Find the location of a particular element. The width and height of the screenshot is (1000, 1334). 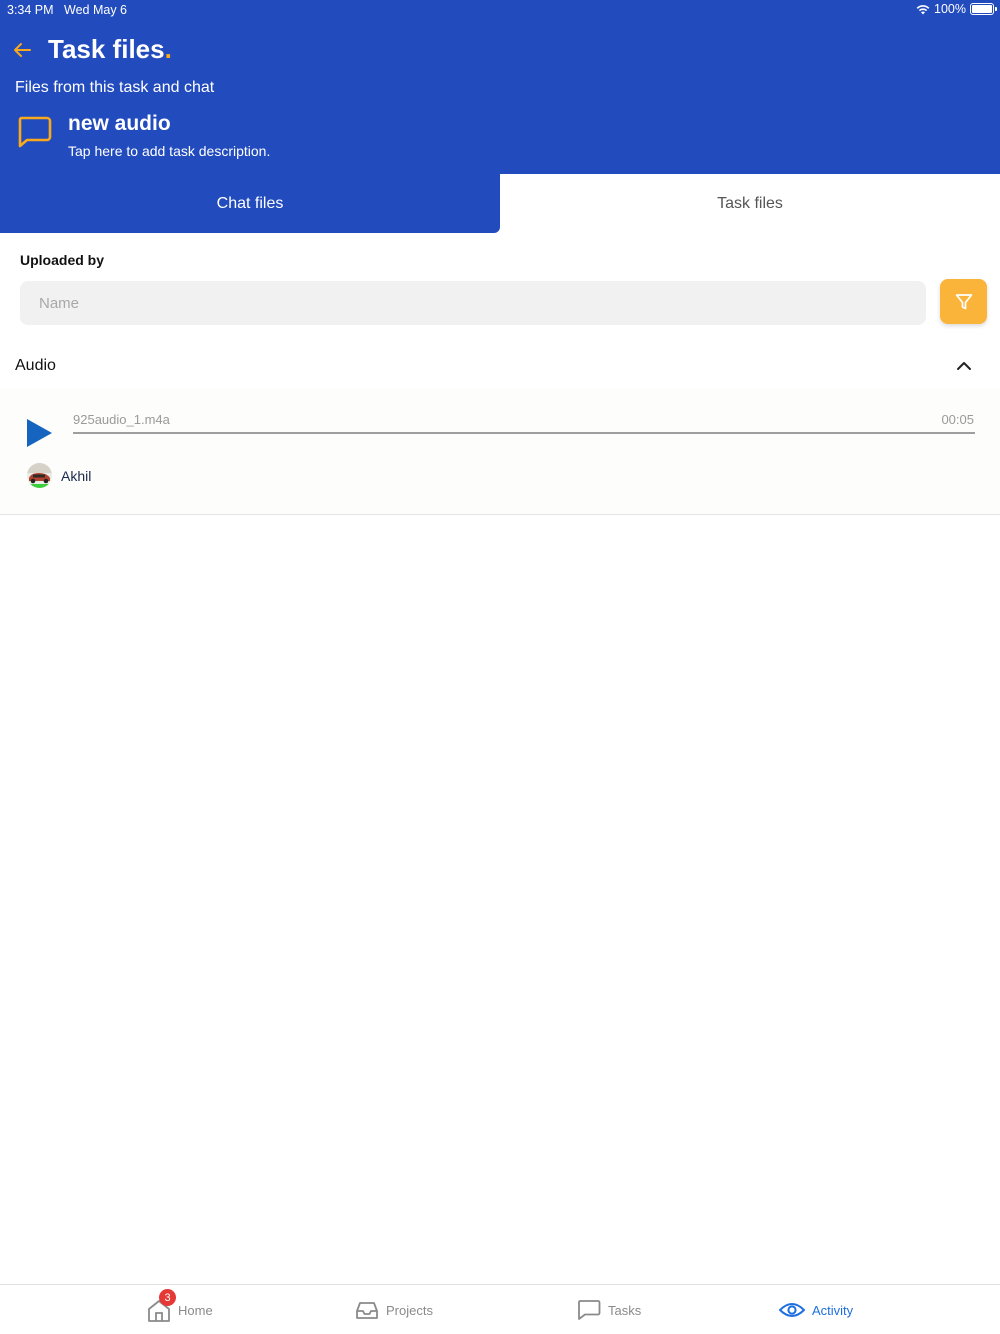

name-search-input is located at coordinates (473, 303).